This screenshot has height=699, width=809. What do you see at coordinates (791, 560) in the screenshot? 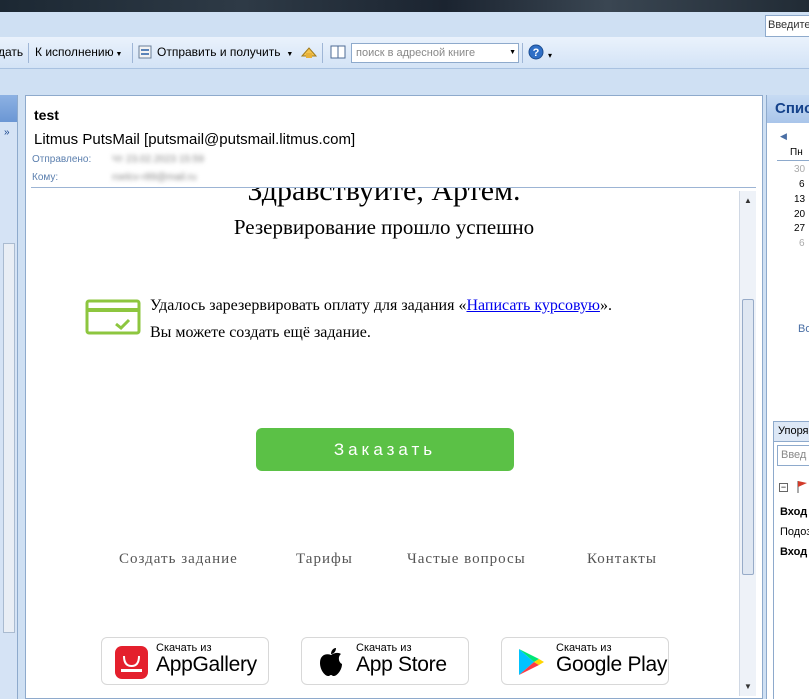
I see `task-list: Упоря Введ − Вход Подоз Вход` at bounding box center [791, 560].